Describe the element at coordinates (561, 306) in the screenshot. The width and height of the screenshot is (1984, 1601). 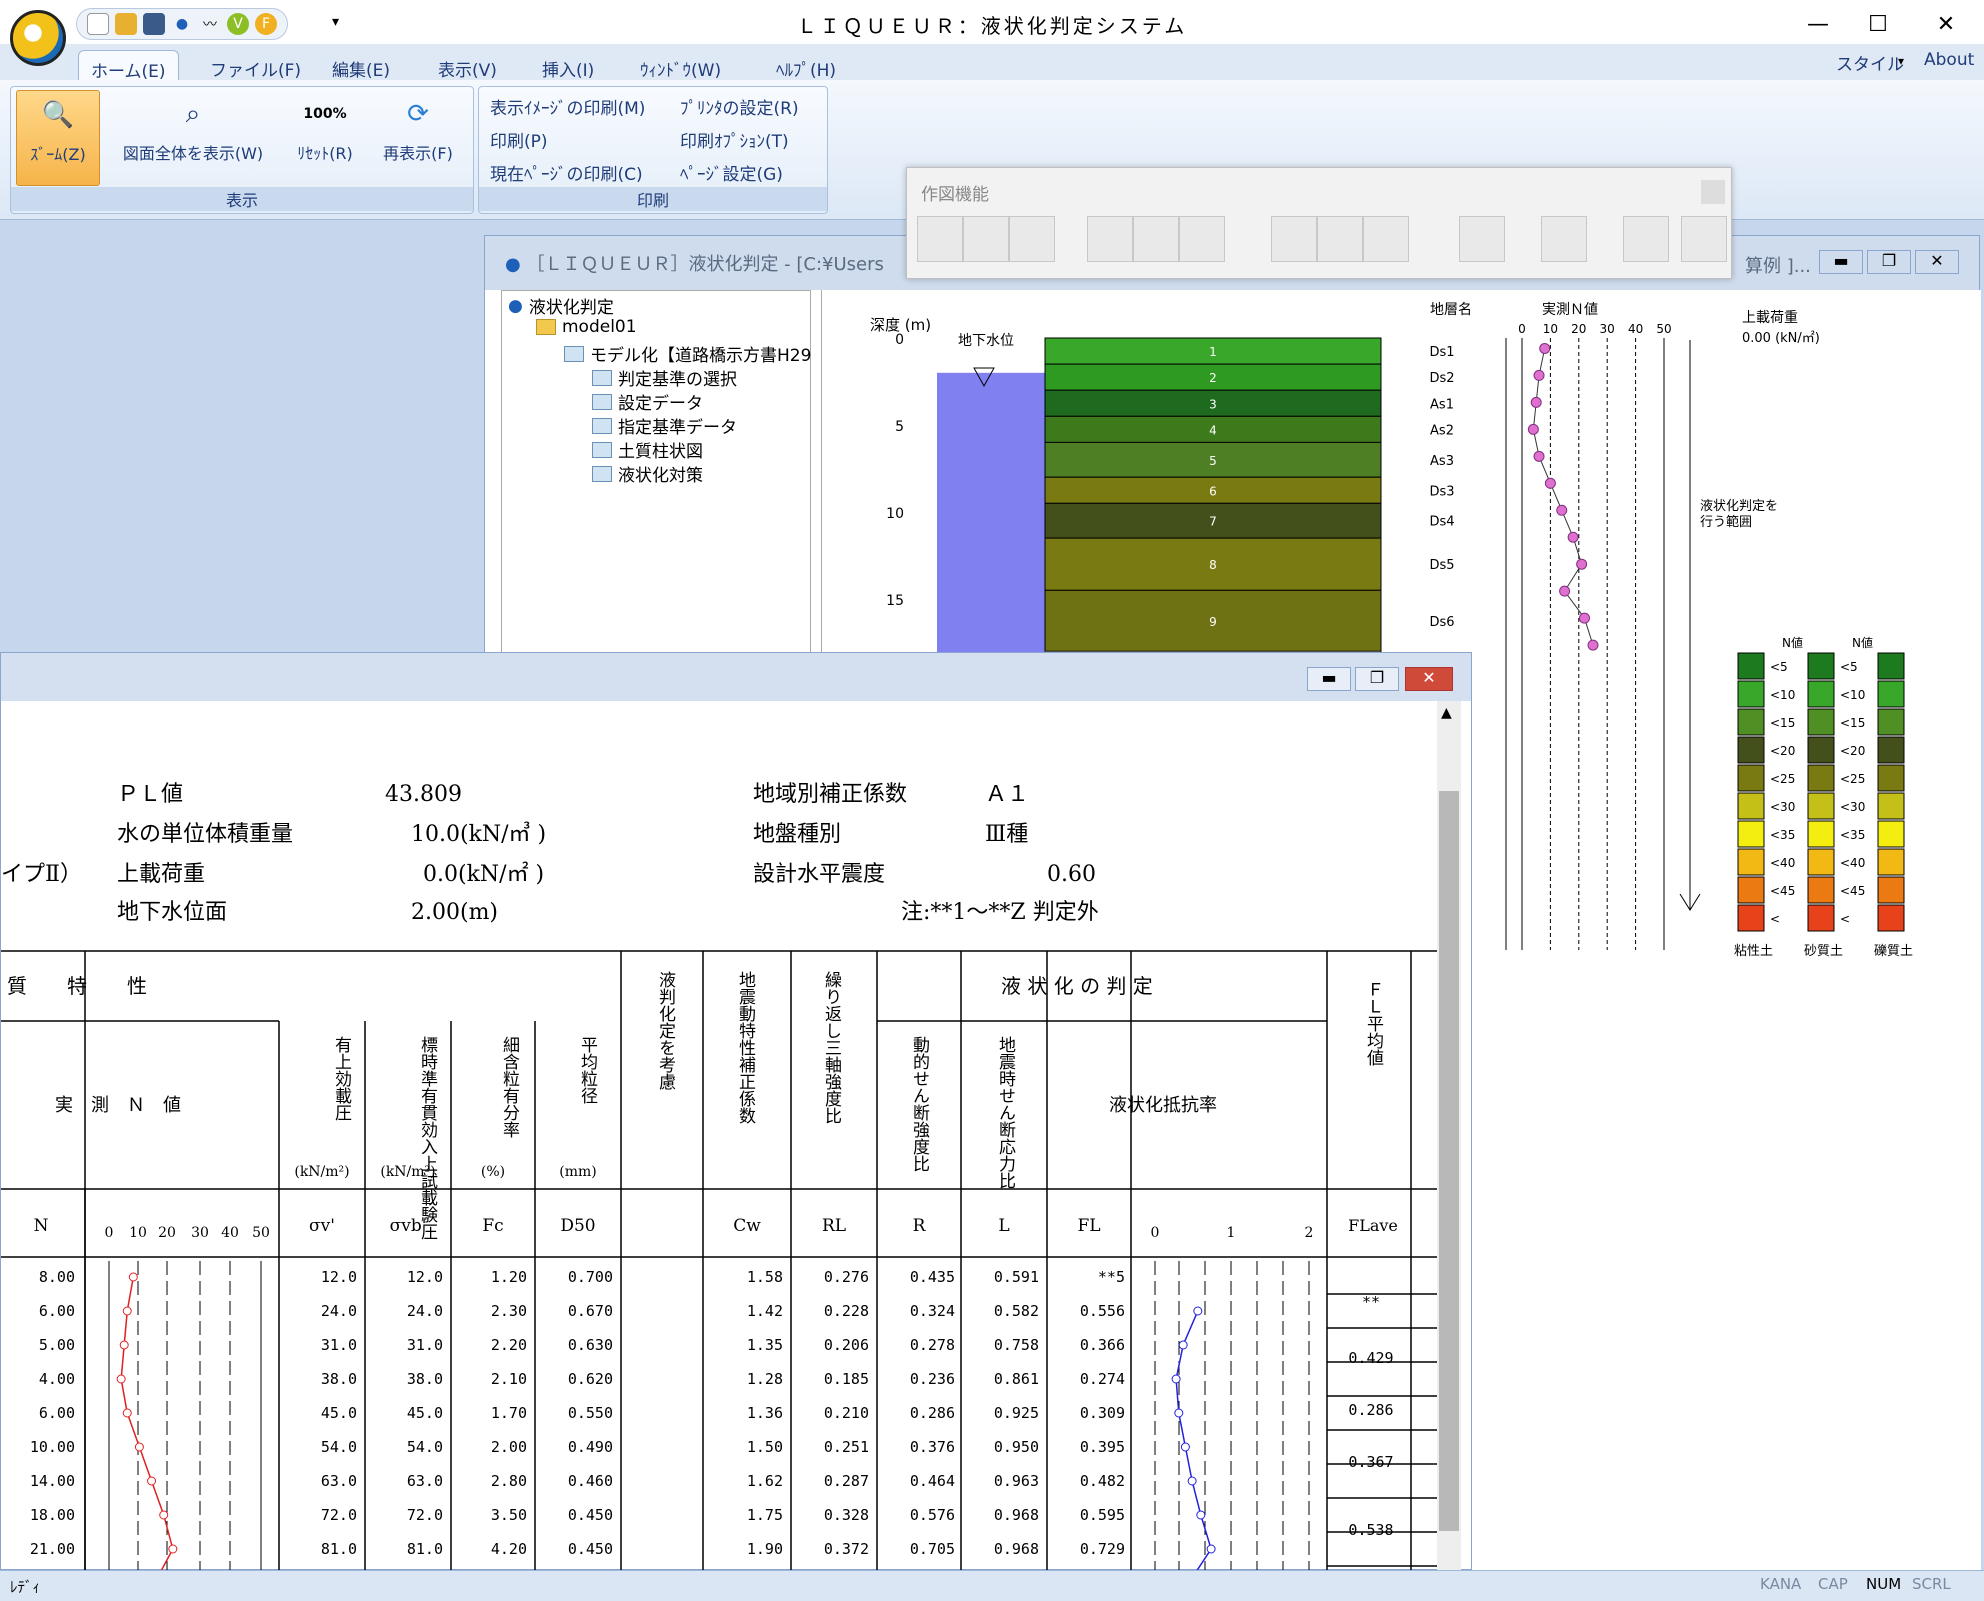
I see `tree-node: ● 液状化判定` at that location.